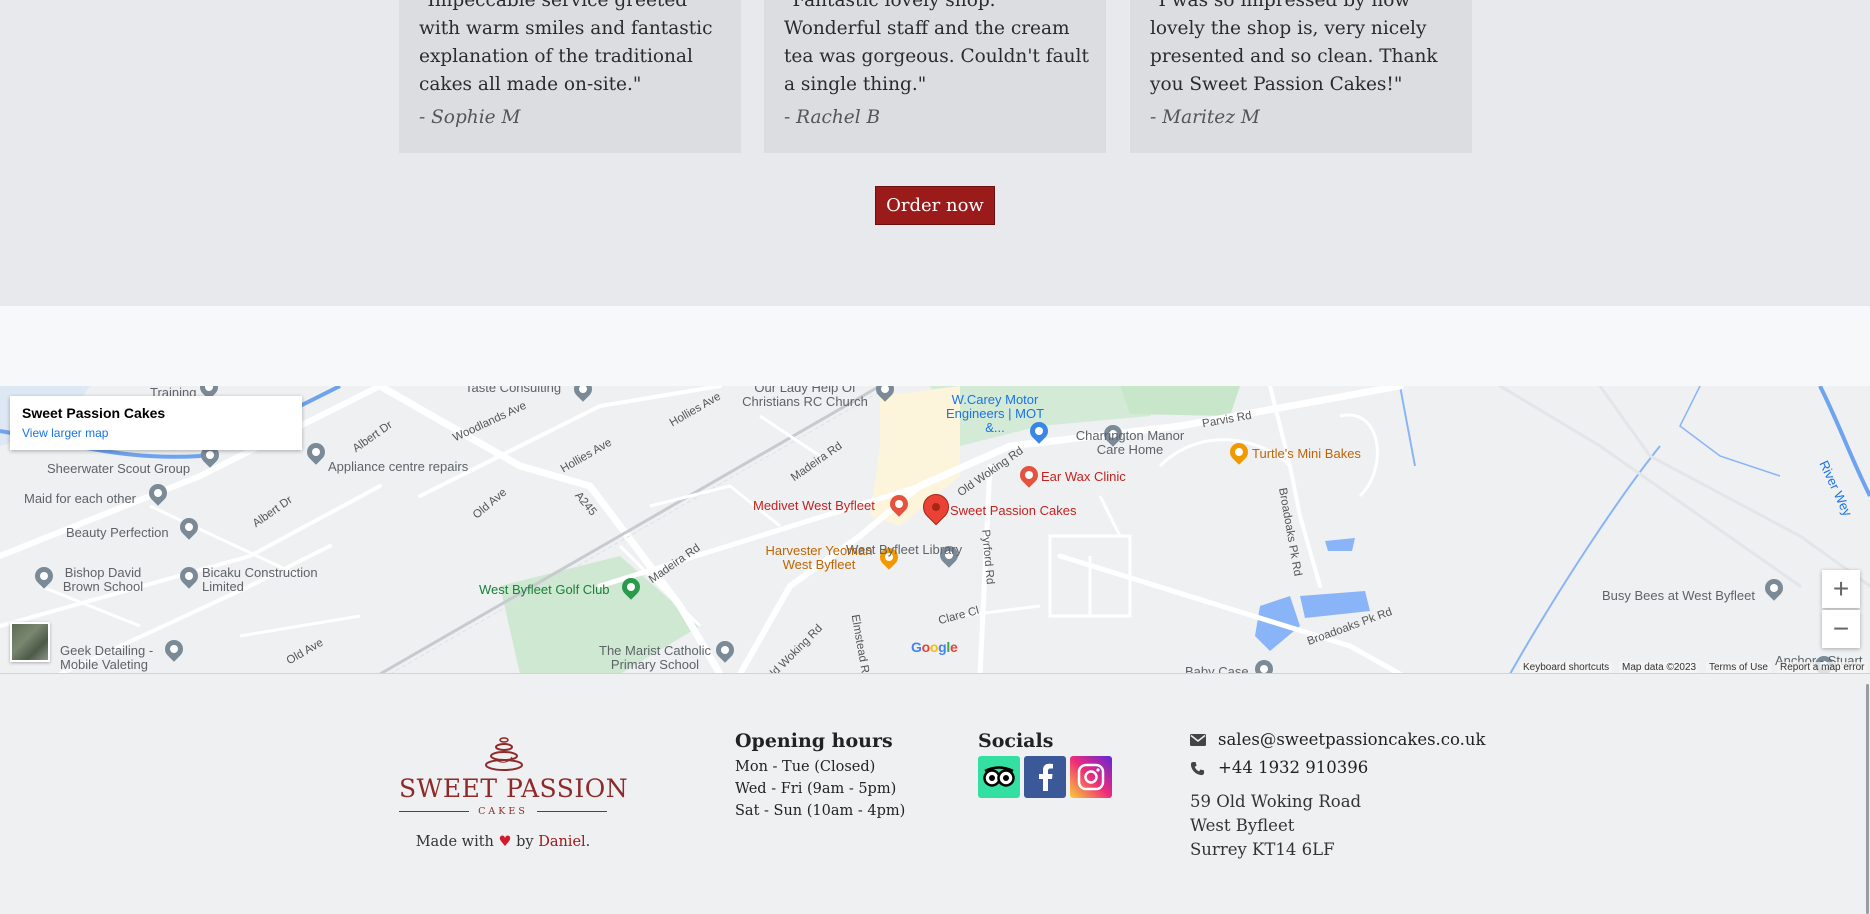 The height and width of the screenshot is (914, 1870). I want to click on envelope-icon, so click(1199, 740).